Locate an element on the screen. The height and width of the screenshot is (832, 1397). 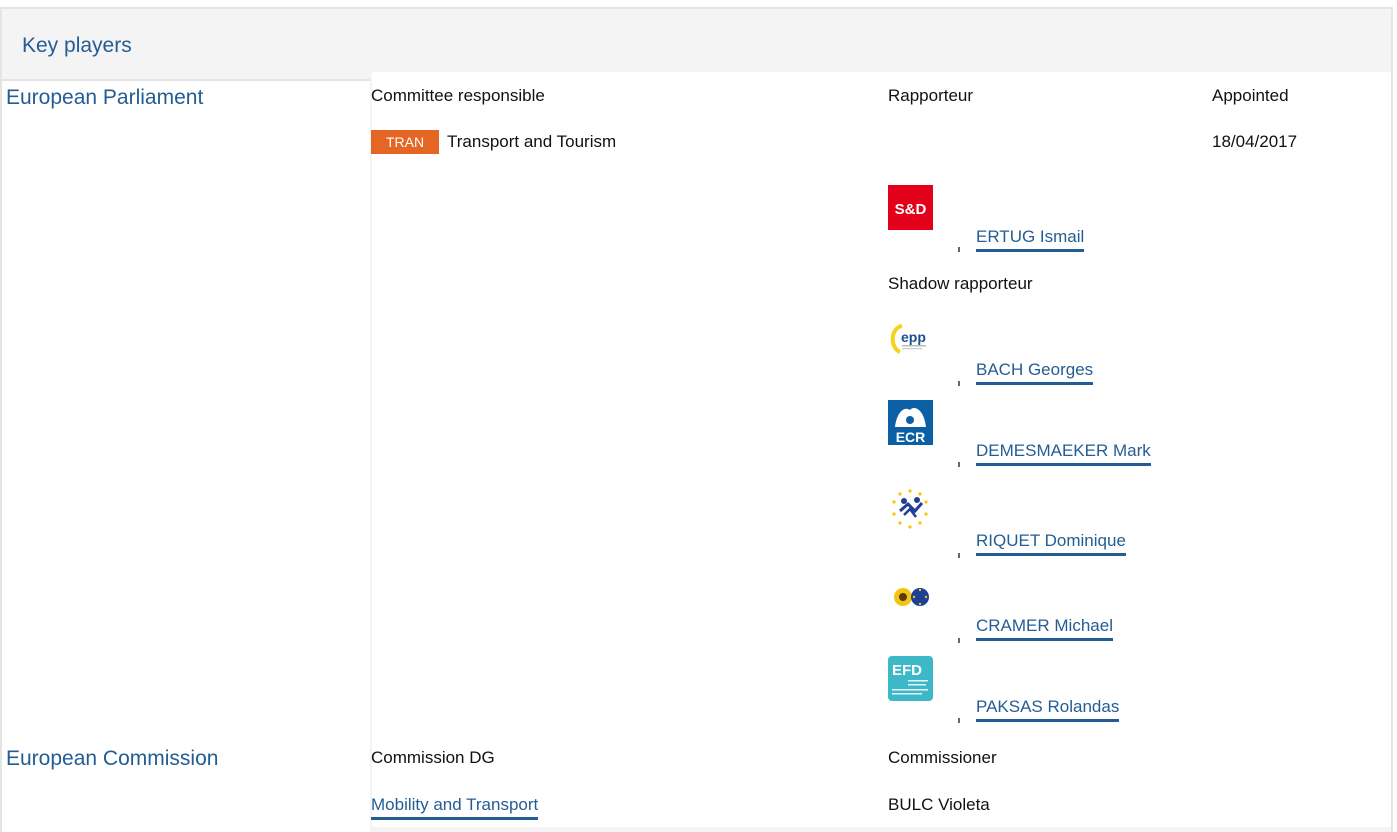
sd-group-logo-icon: S&D is located at coordinates (910, 207).